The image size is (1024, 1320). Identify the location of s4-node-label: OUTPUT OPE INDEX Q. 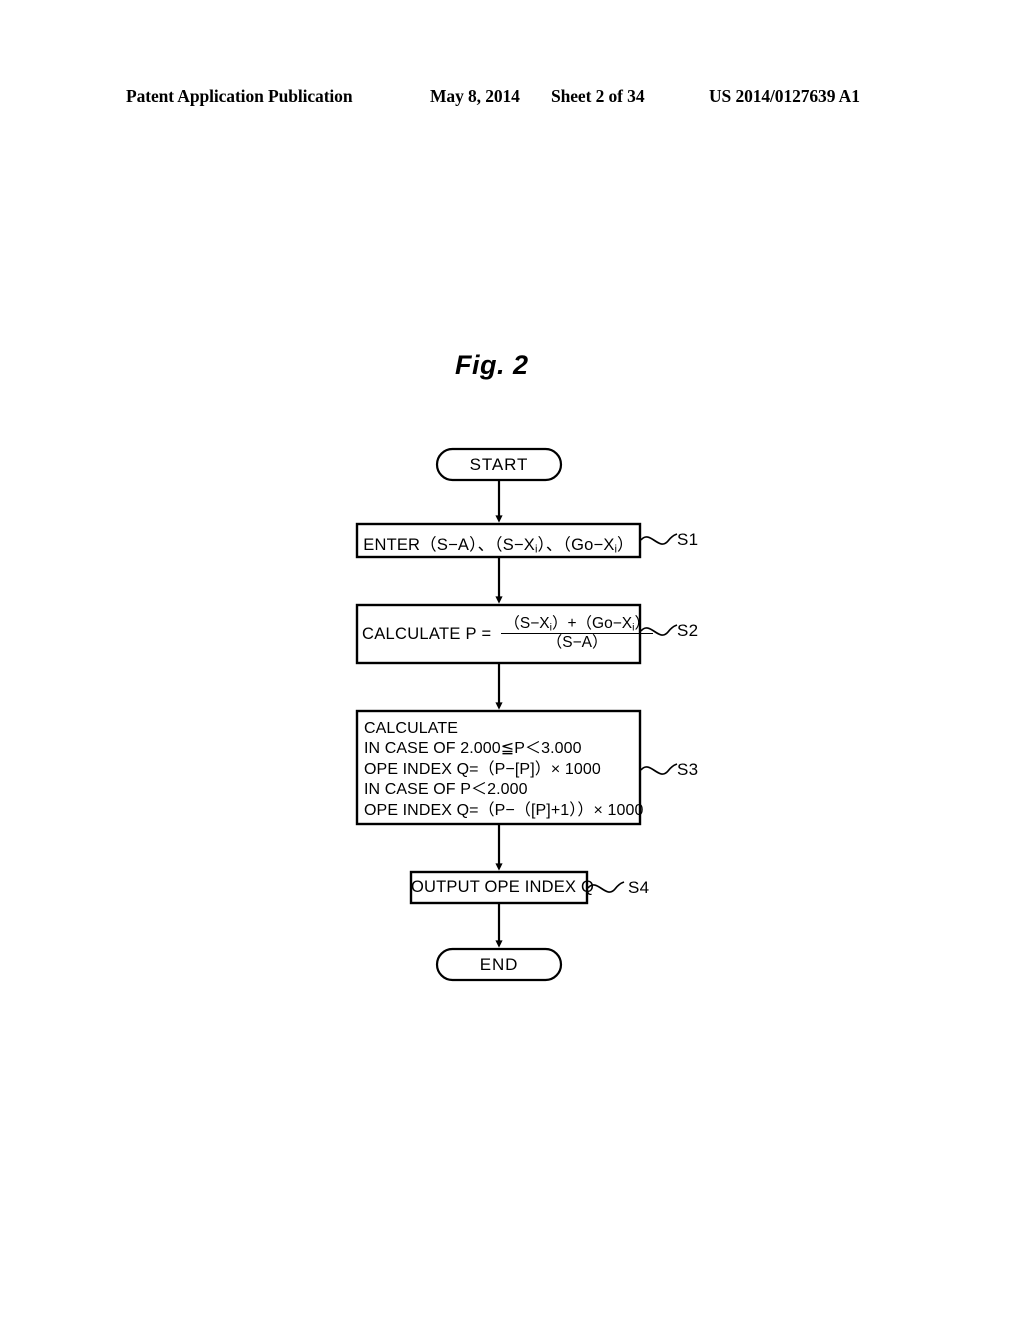
(502, 887).